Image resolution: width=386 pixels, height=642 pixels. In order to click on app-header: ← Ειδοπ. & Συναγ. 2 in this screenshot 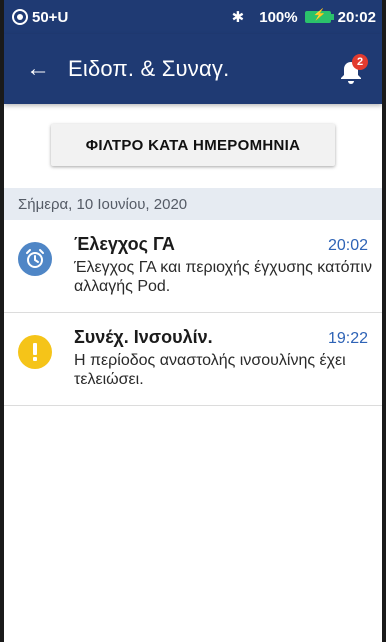, I will do `click(193, 69)`.